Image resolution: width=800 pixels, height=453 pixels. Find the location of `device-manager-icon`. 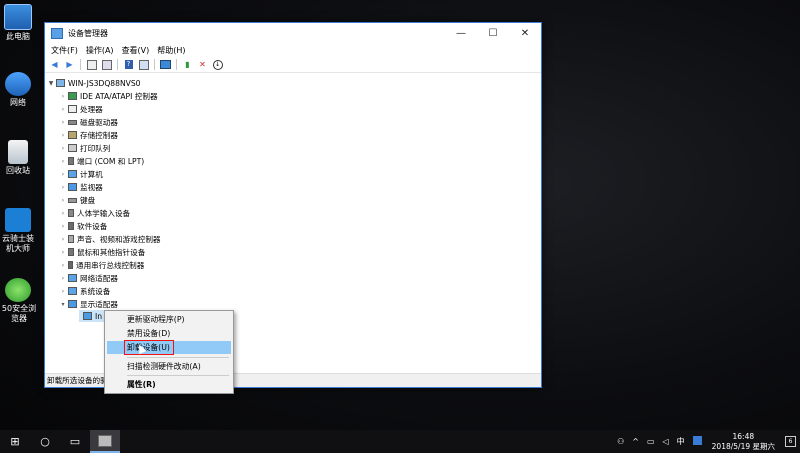

device-manager-icon is located at coordinates (105, 440).